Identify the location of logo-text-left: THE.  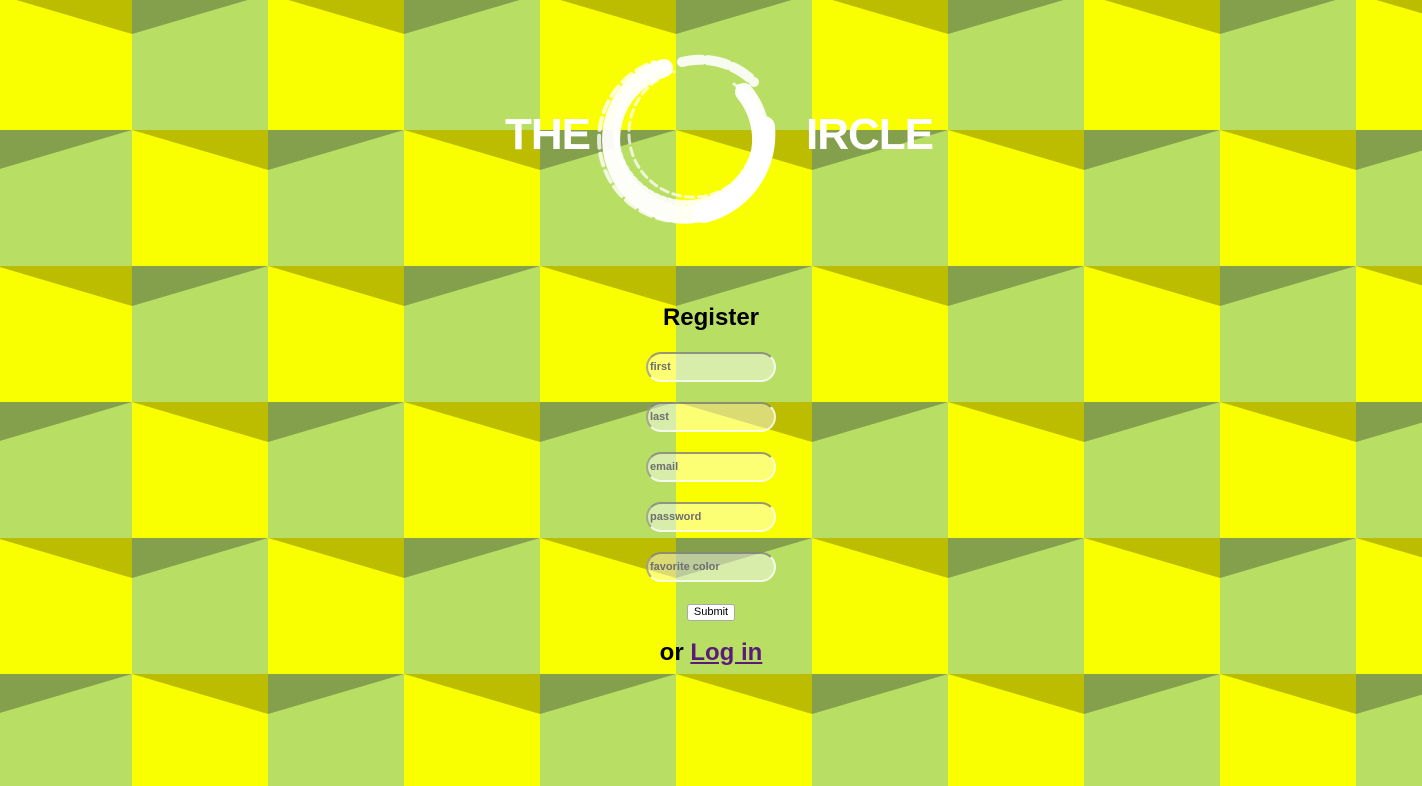
(548, 134).